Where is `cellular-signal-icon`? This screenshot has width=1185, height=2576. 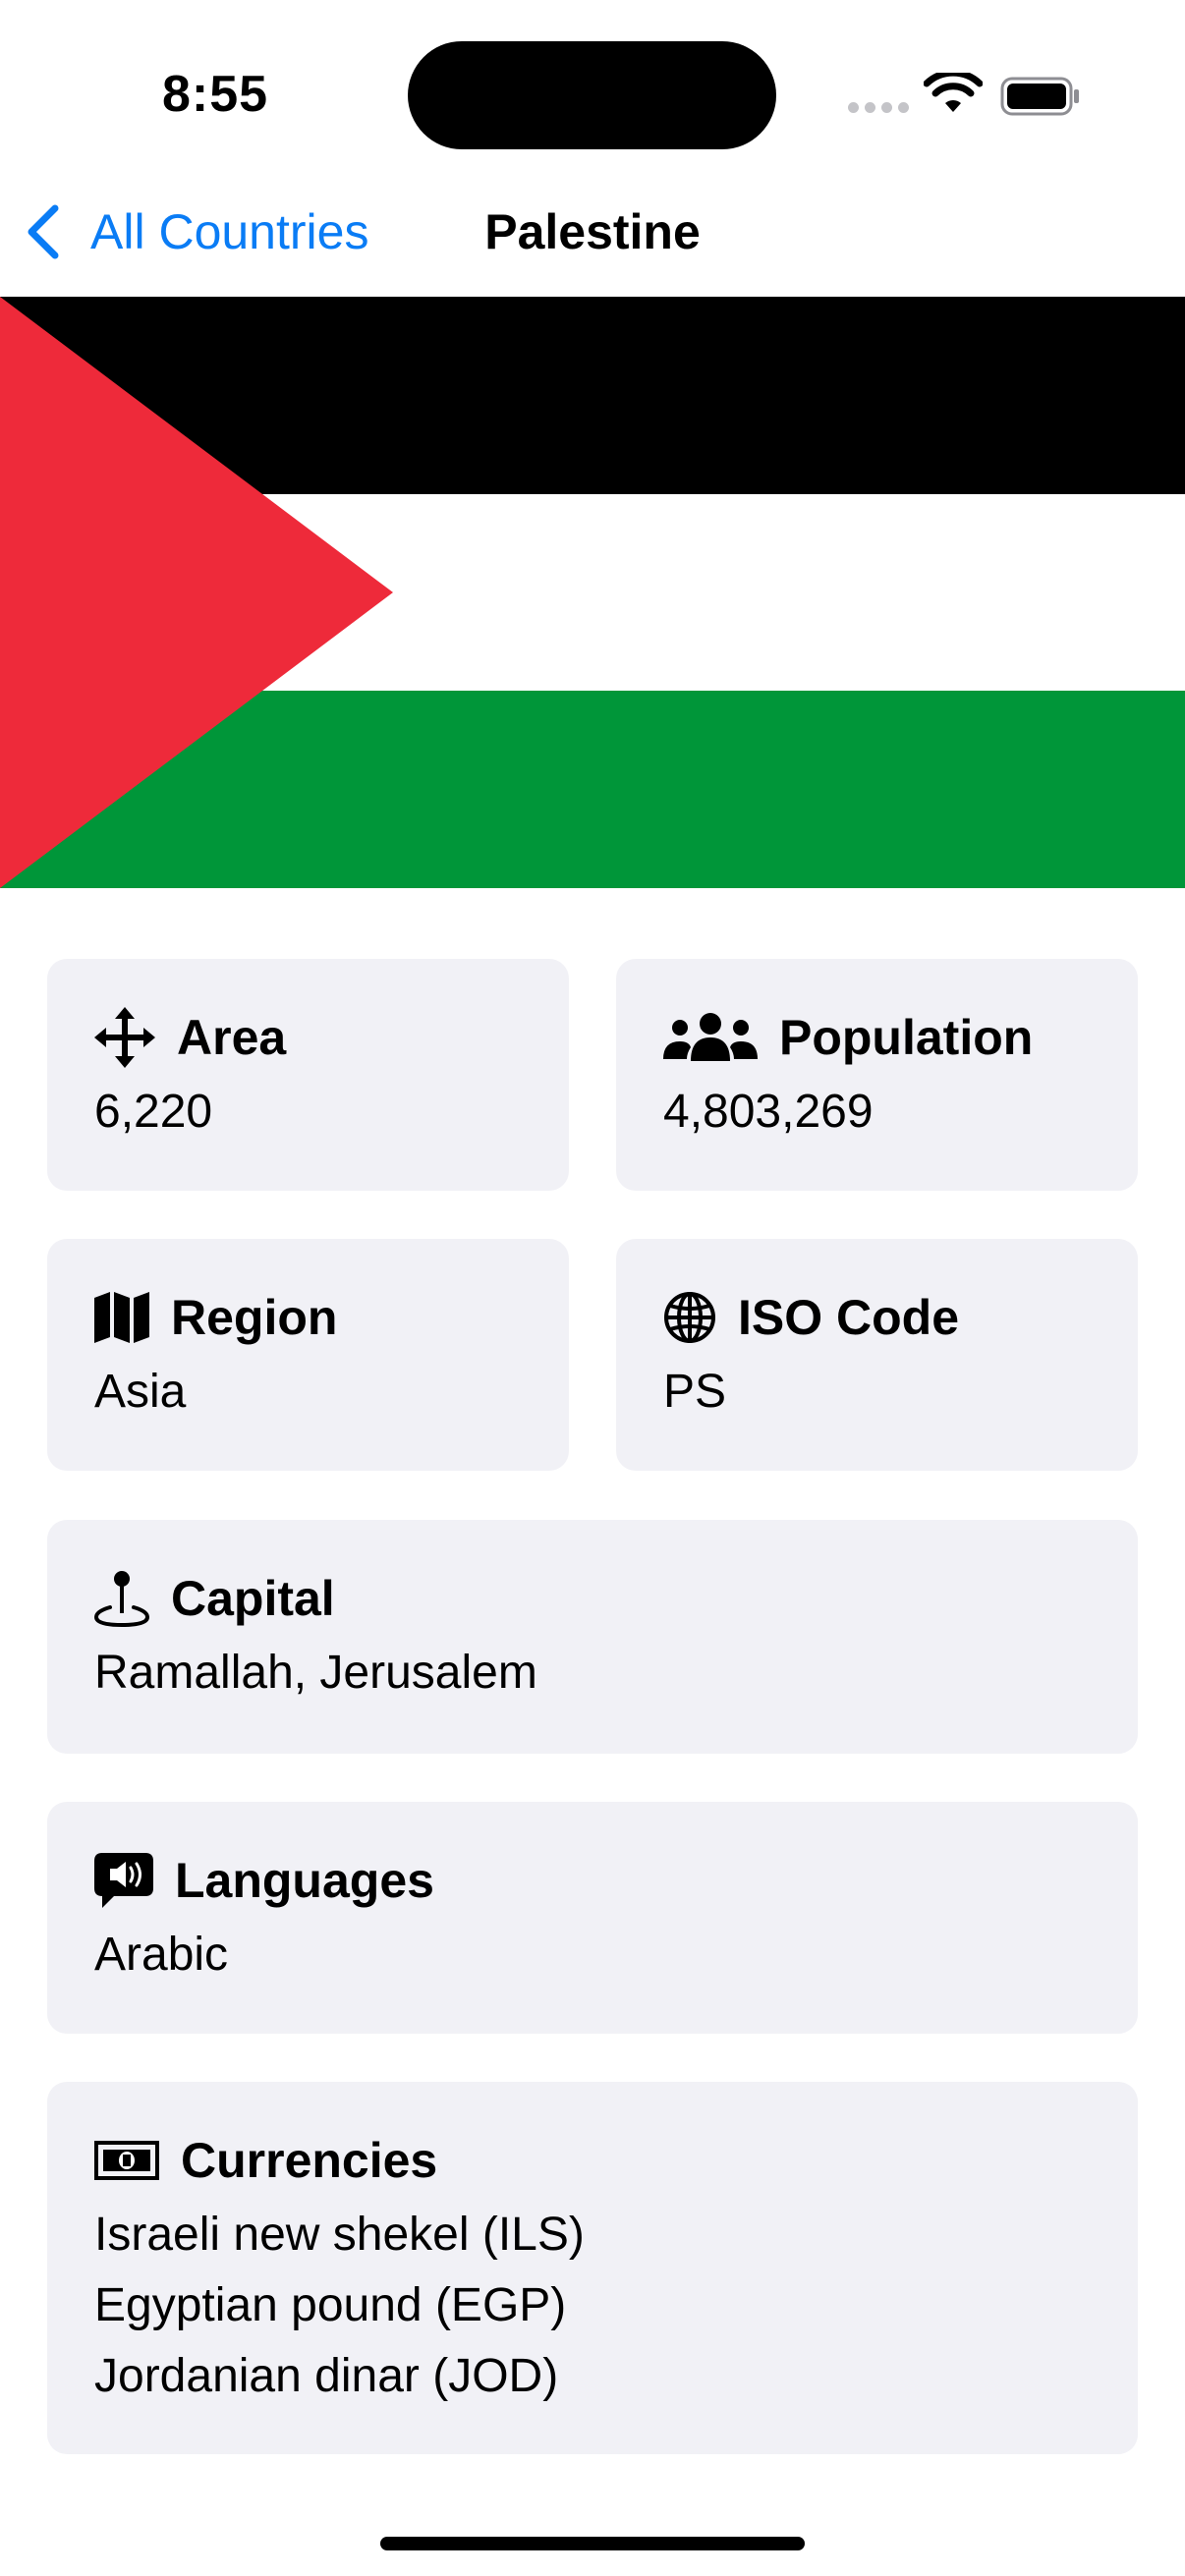
cellular-signal-icon is located at coordinates (879, 107).